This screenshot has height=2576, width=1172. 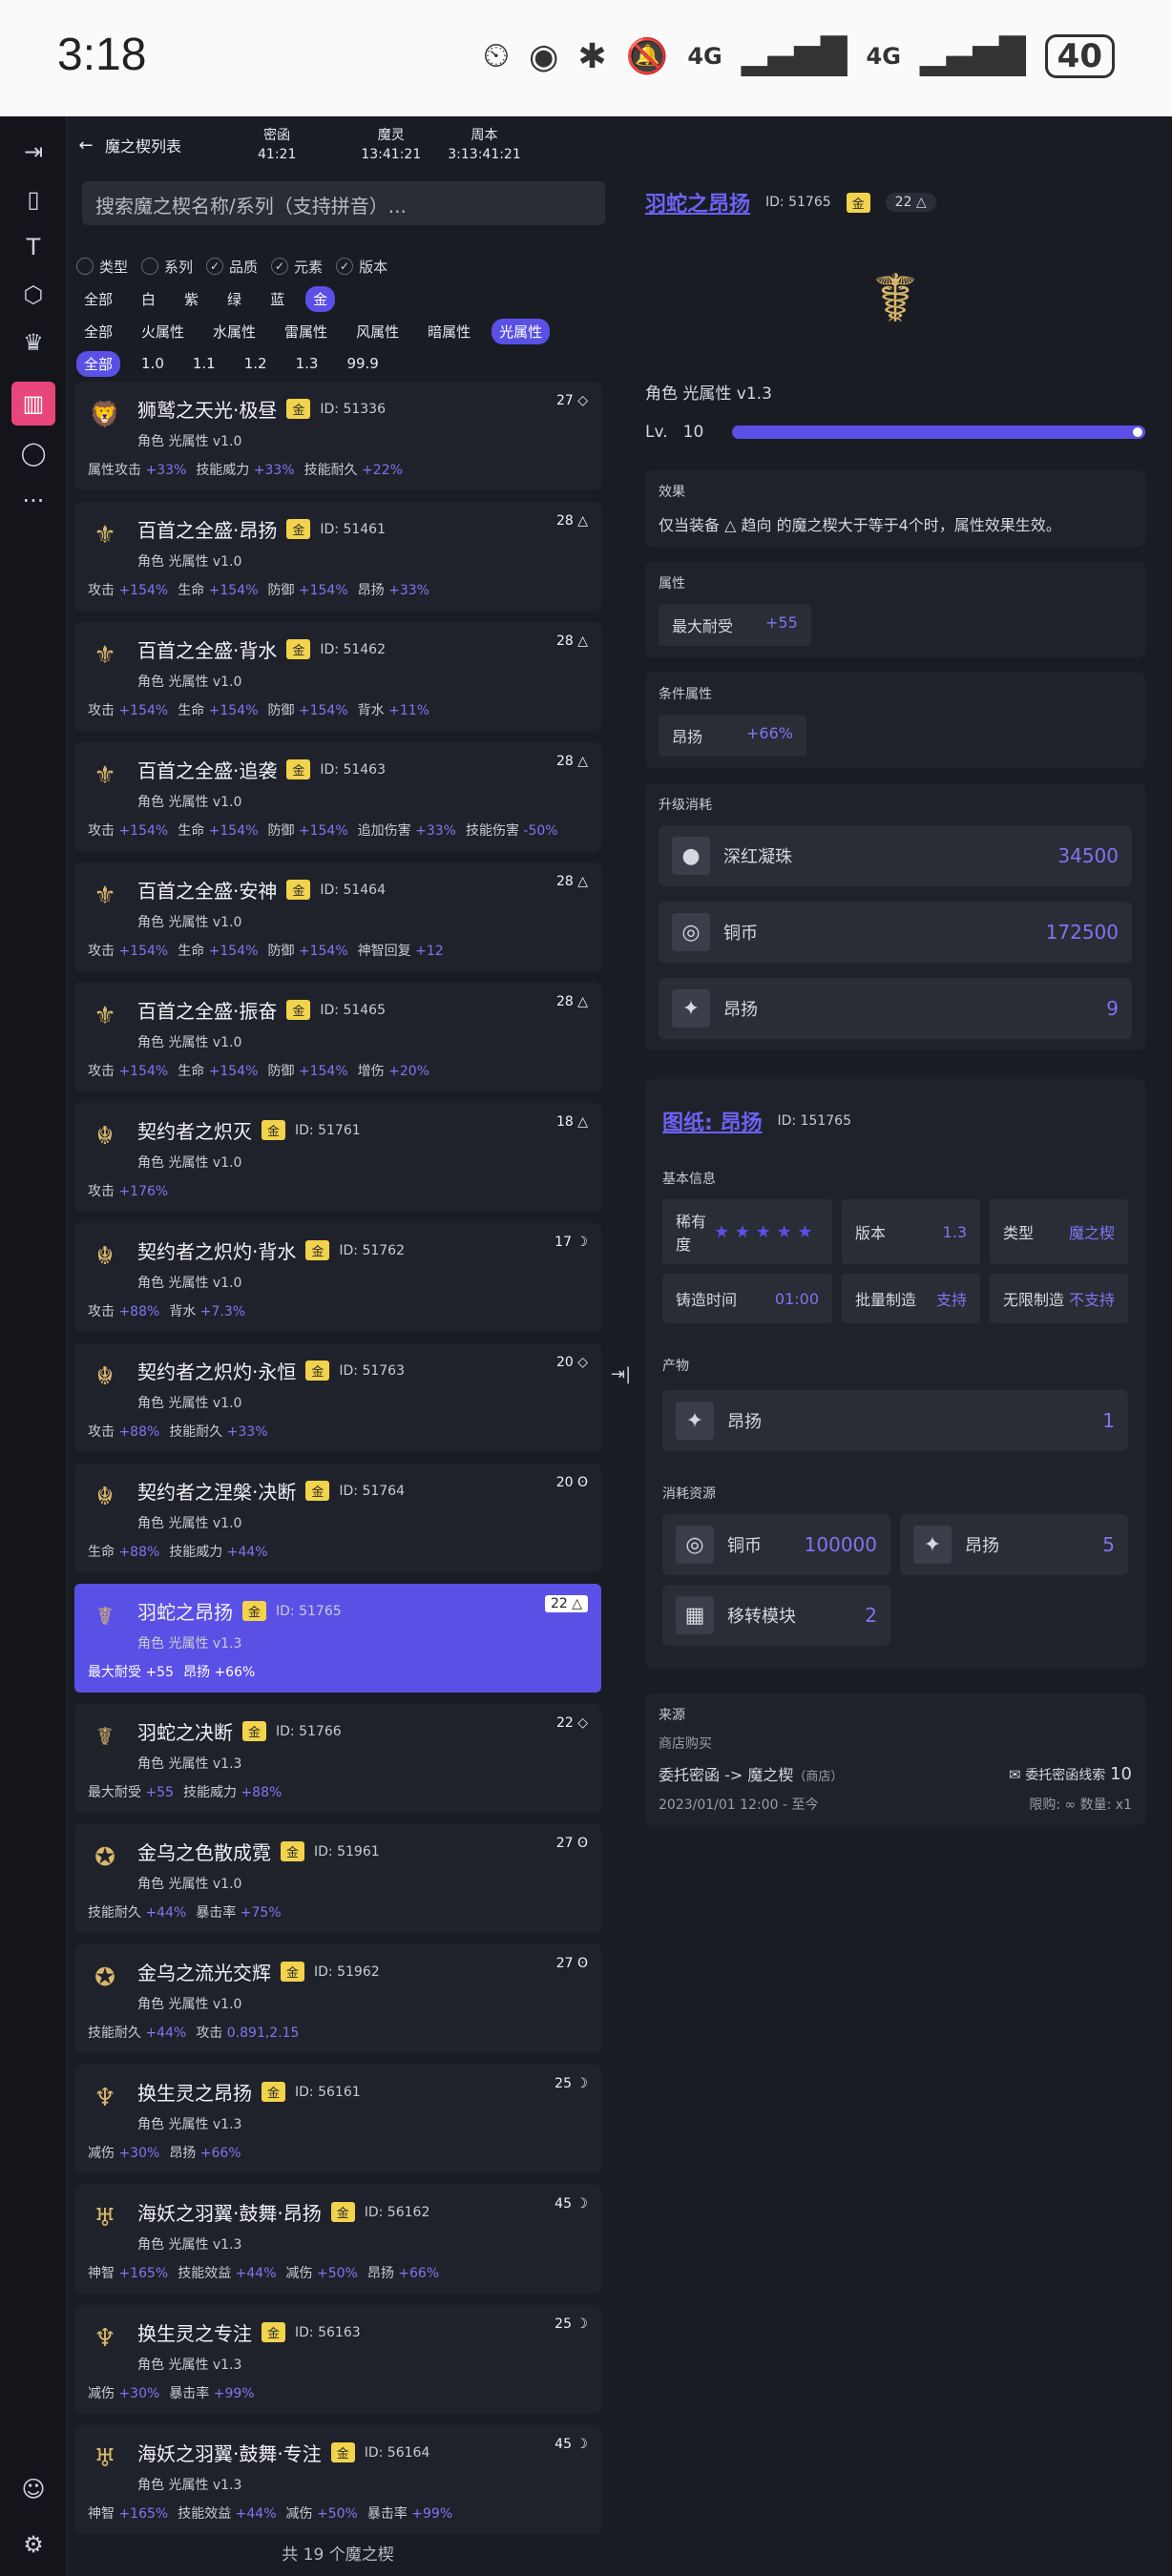 I want to click on stat-value: +33%, so click(x=408, y=590).